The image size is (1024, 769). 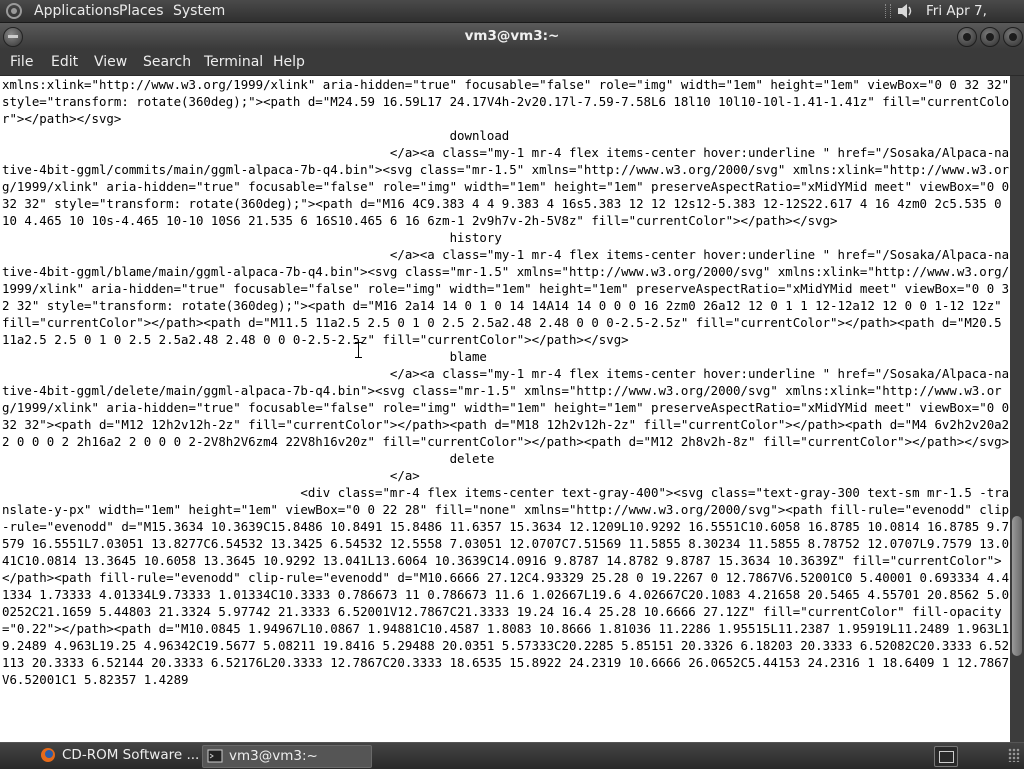 I want to click on bottom-panel: CD-ROM Software ... vm3@vm3:~, so click(x=512, y=755).